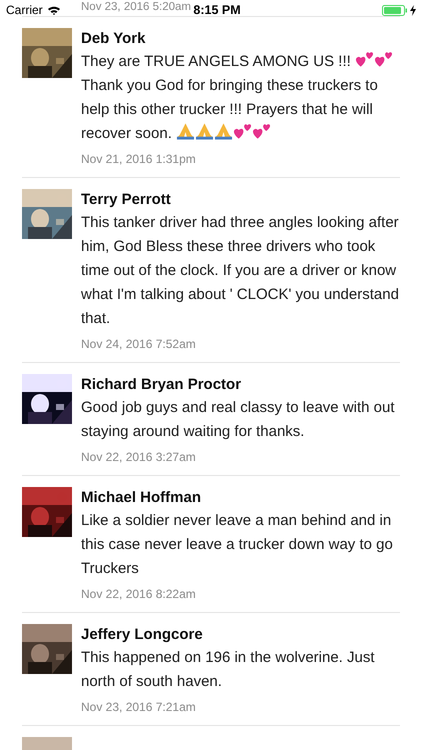 This screenshot has height=750, width=422. I want to click on comment-date: Nov 24, 2016 7:52am, so click(139, 344).